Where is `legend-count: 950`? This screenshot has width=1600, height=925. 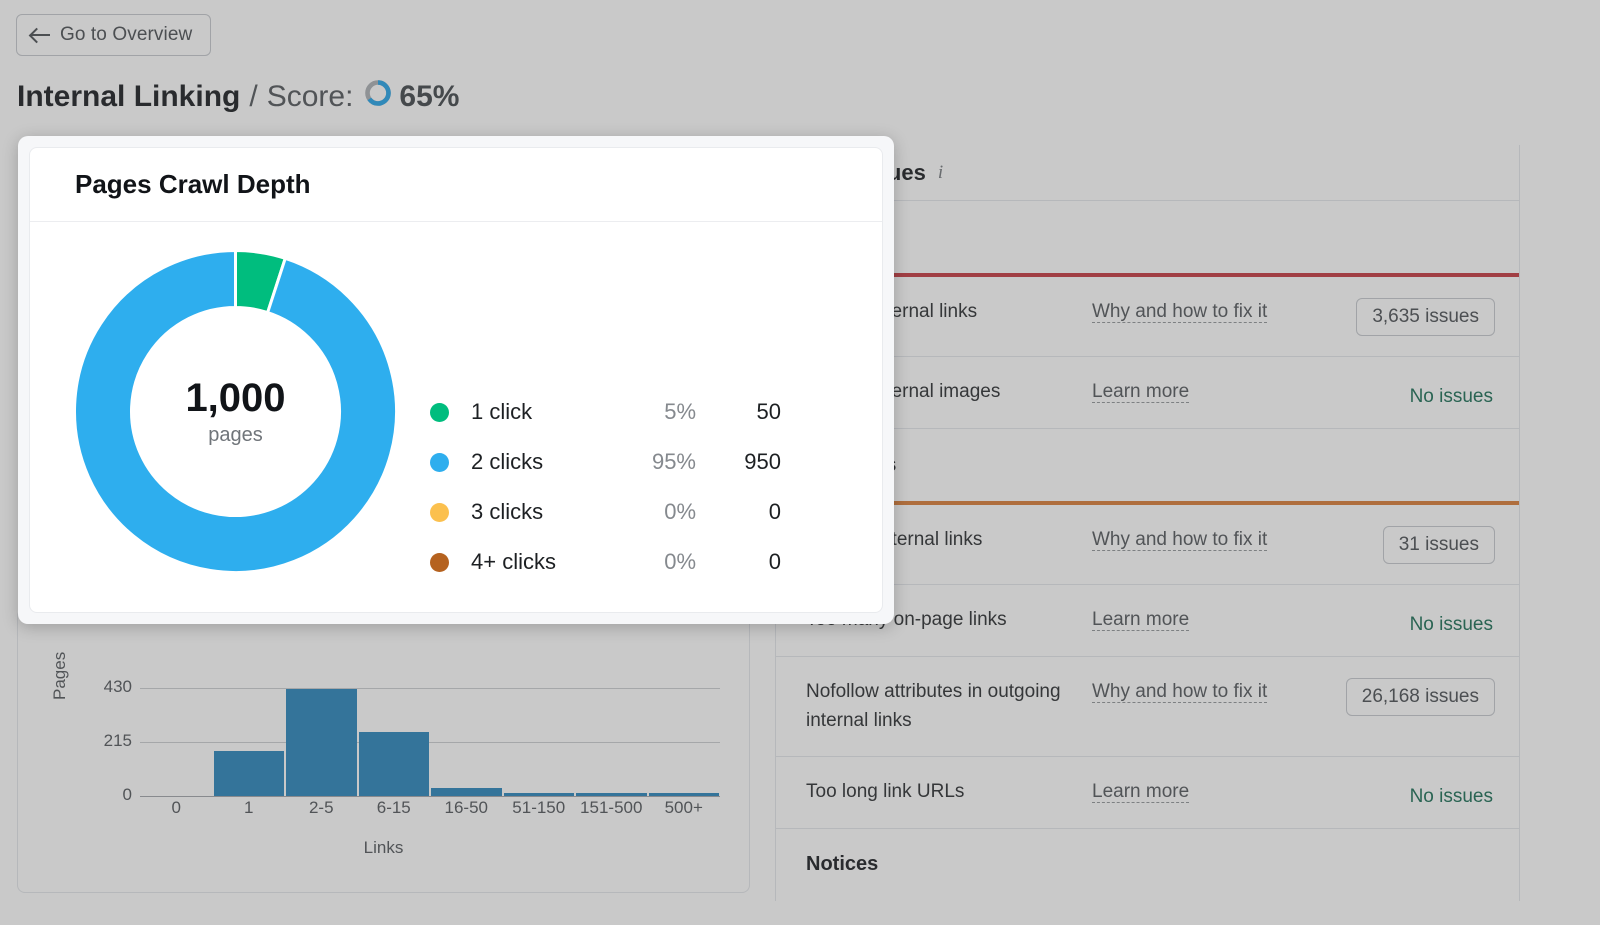 legend-count: 950 is located at coordinates (762, 461).